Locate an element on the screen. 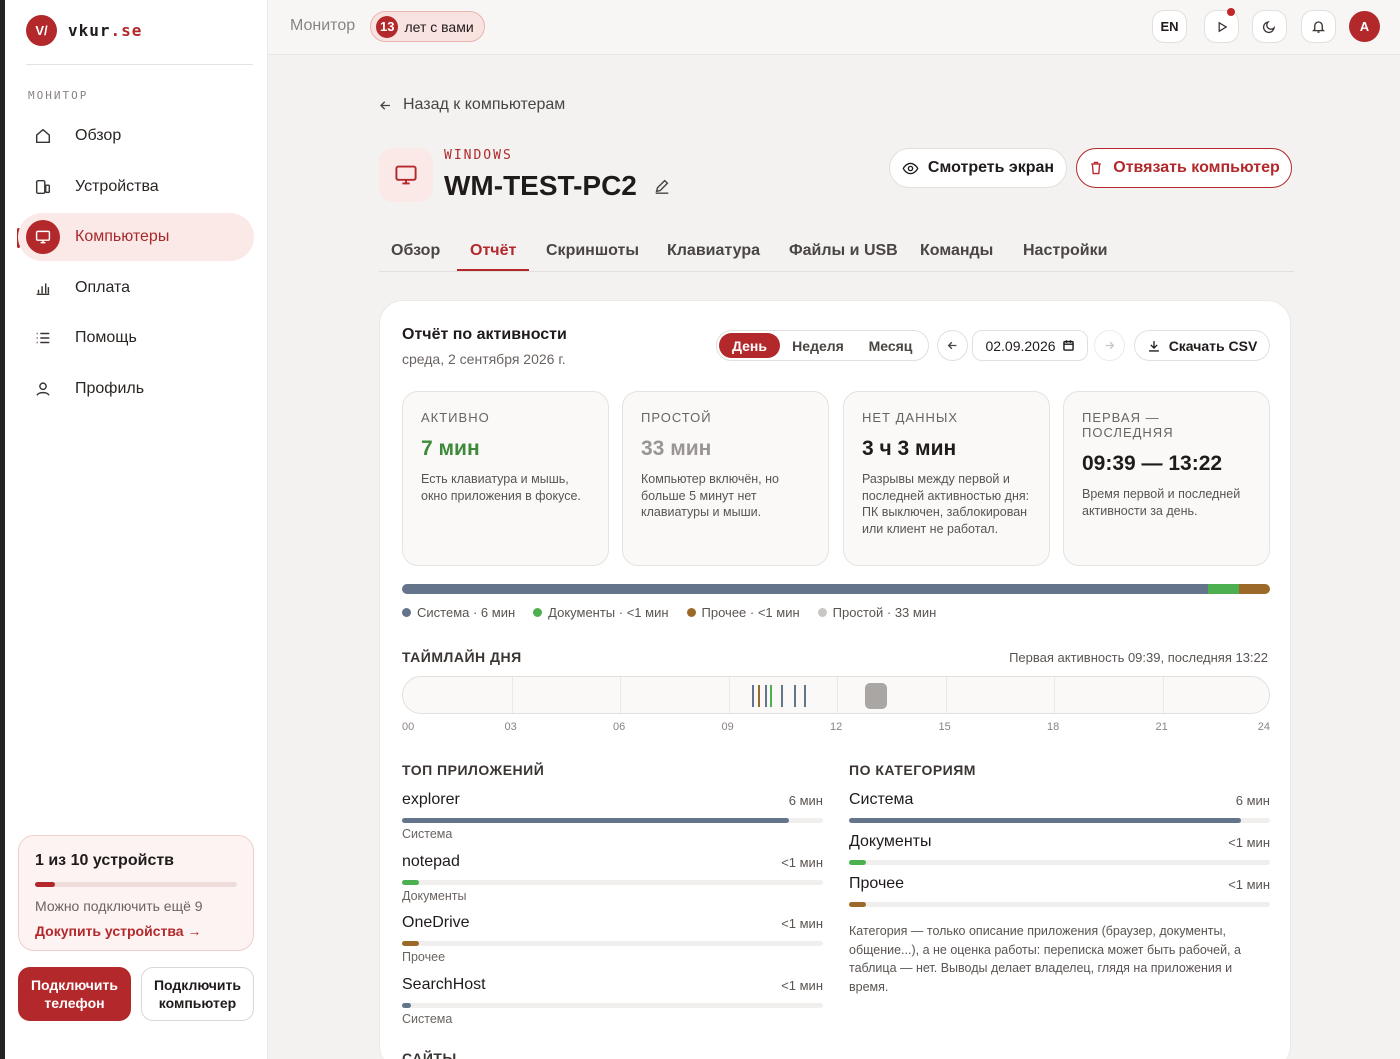  theme-toggle-button is located at coordinates (1269, 26).